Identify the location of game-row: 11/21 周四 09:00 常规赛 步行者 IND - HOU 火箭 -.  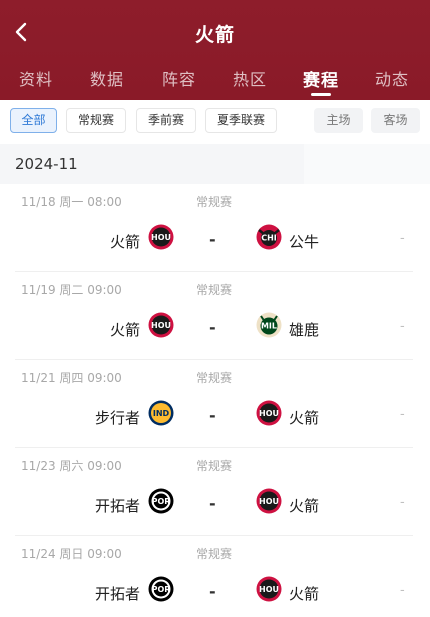
(215, 404).